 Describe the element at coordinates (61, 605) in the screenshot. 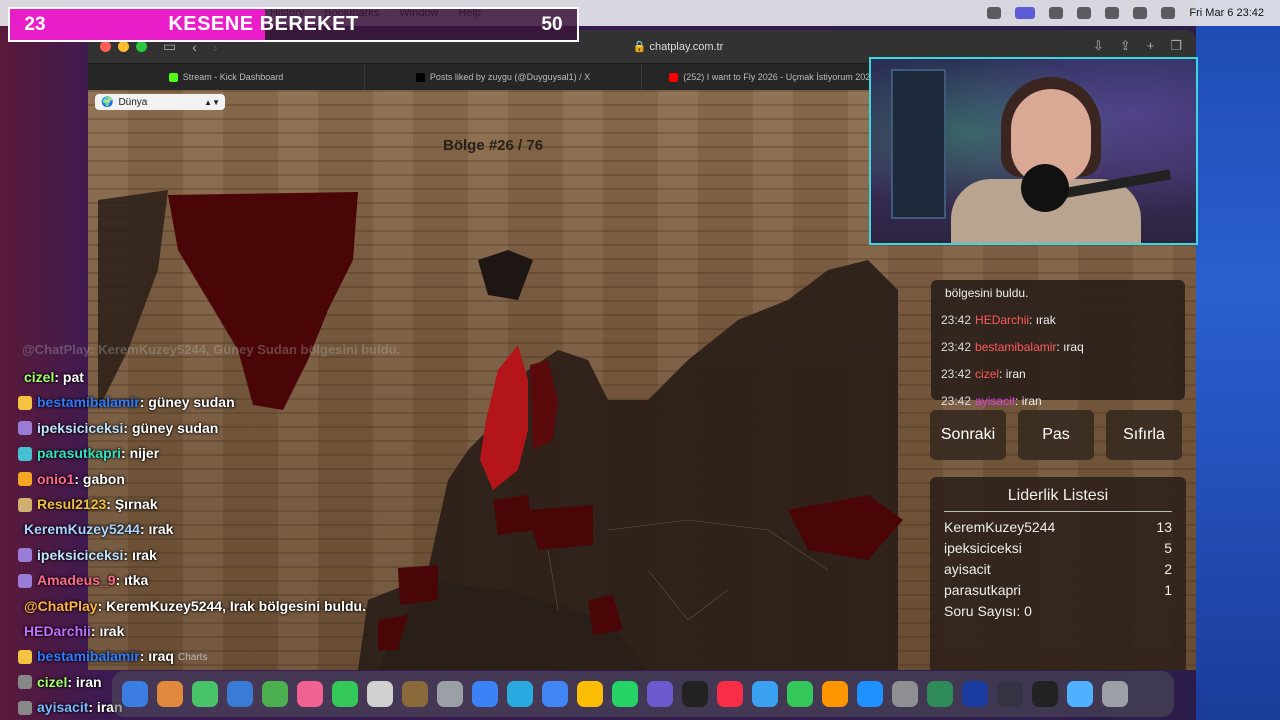

I see `chat-username: @ChatPlay` at that location.